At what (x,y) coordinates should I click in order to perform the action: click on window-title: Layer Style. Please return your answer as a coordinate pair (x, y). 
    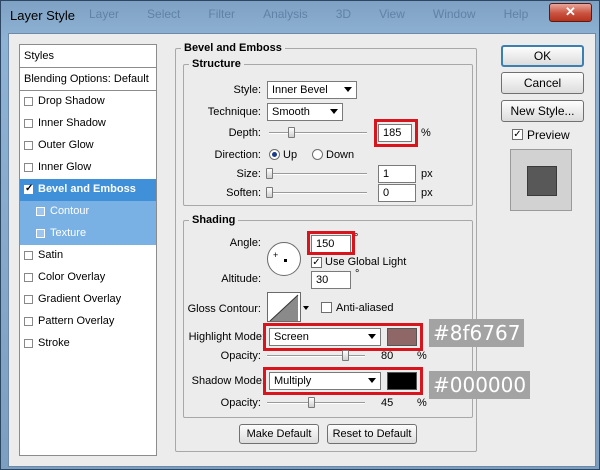
    Looking at the image, I should click on (43, 15).